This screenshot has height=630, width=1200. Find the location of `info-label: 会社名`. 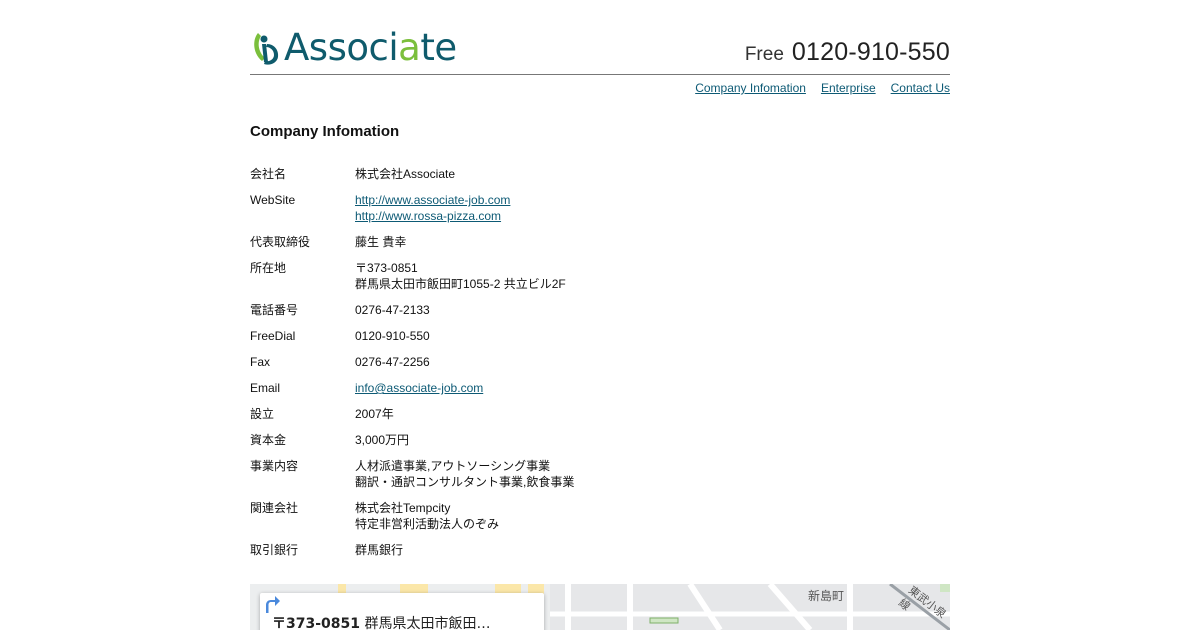

info-label: 会社名 is located at coordinates (268, 174).